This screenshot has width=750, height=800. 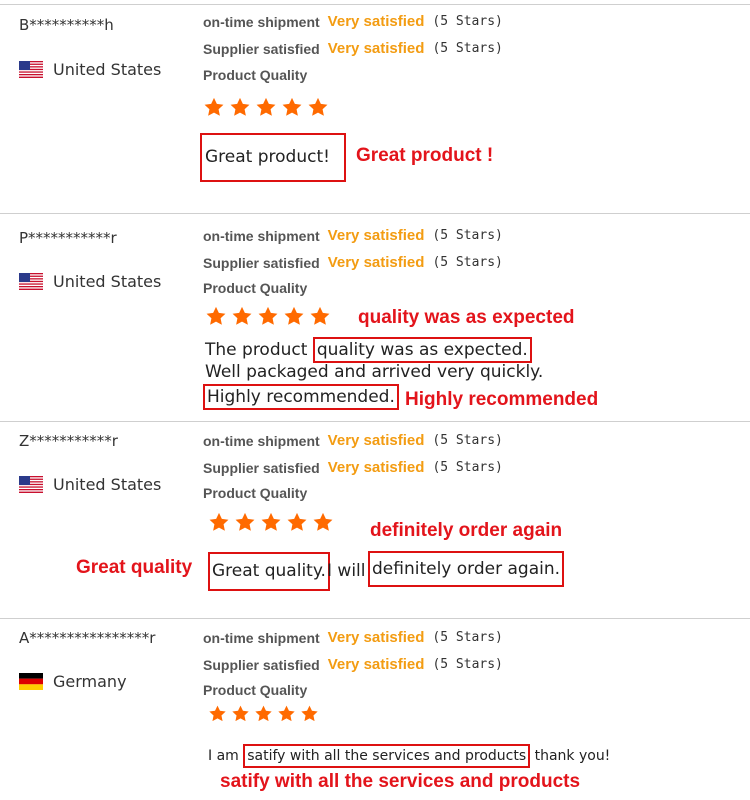 I want to click on country: Germany, so click(x=73, y=681).